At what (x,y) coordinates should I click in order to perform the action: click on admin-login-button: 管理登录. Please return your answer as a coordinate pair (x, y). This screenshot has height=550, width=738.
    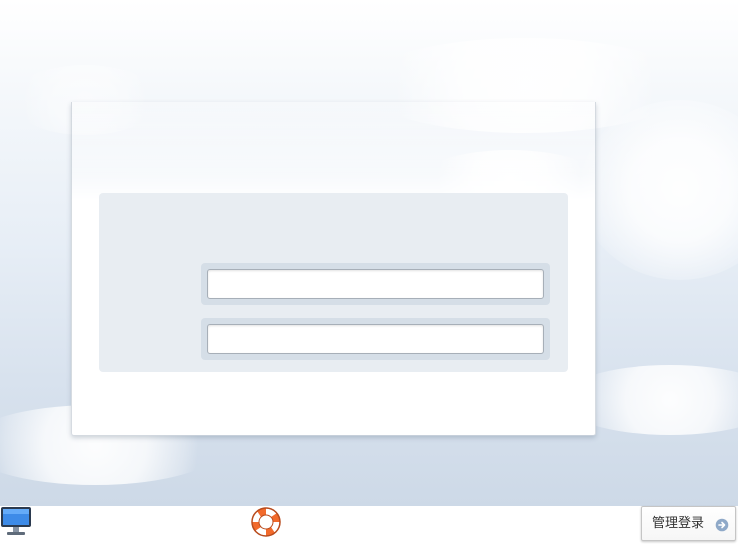
    Looking at the image, I should click on (688, 523).